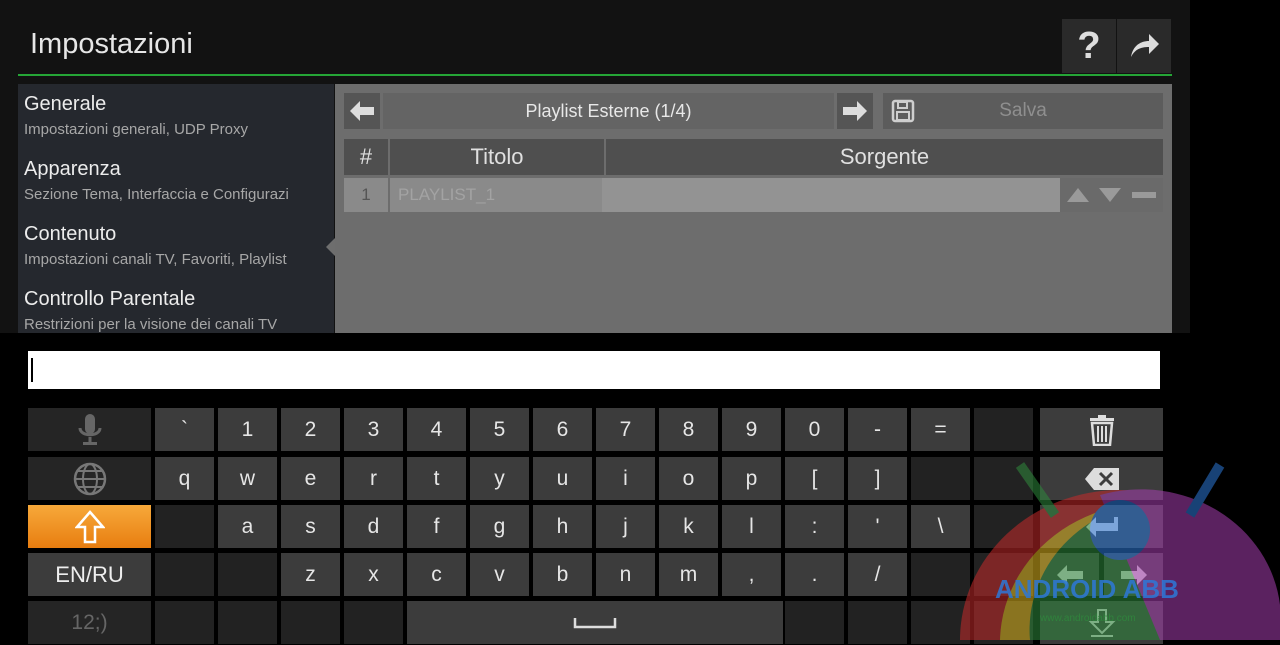  What do you see at coordinates (366, 157) in the screenshot?
I see `column-header-number: #` at bounding box center [366, 157].